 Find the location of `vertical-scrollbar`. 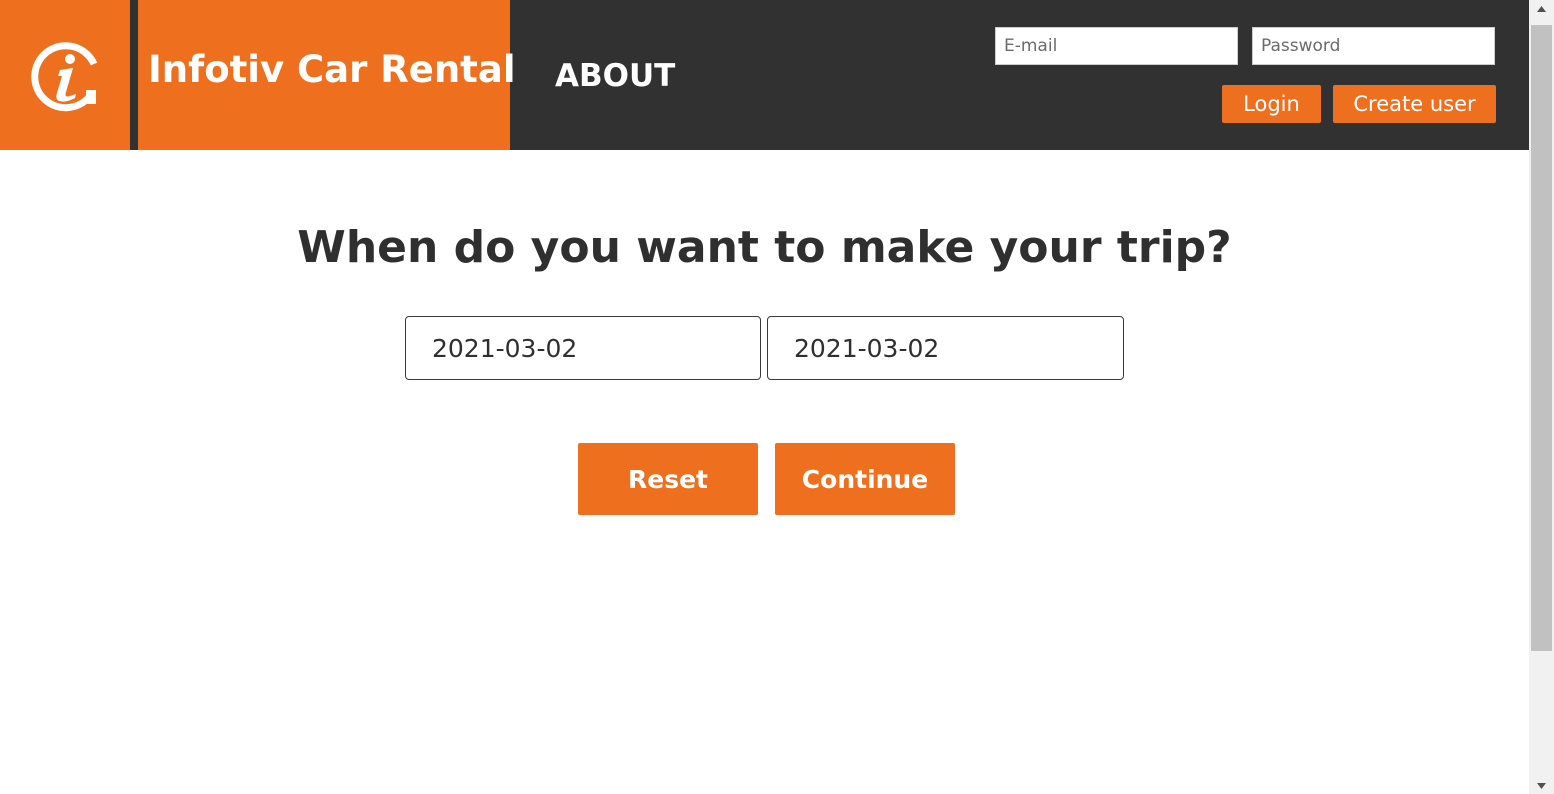

vertical-scrollbar is located at coordinates (1541, 397).